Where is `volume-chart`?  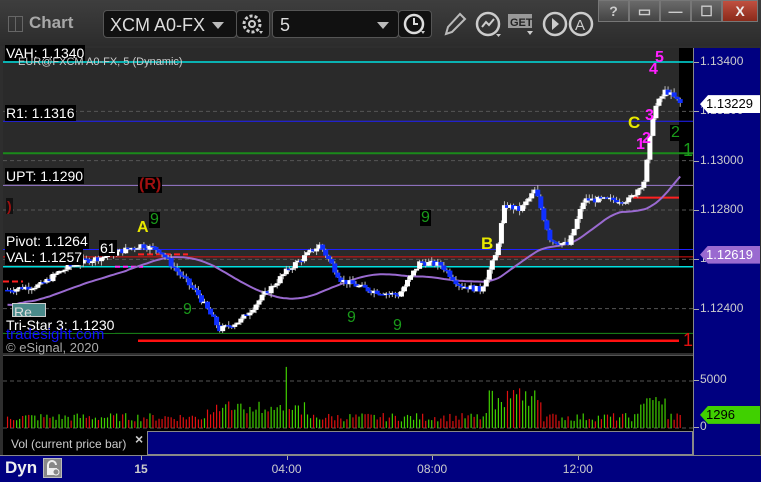
volume-chart is located at coordinates (348, 397).